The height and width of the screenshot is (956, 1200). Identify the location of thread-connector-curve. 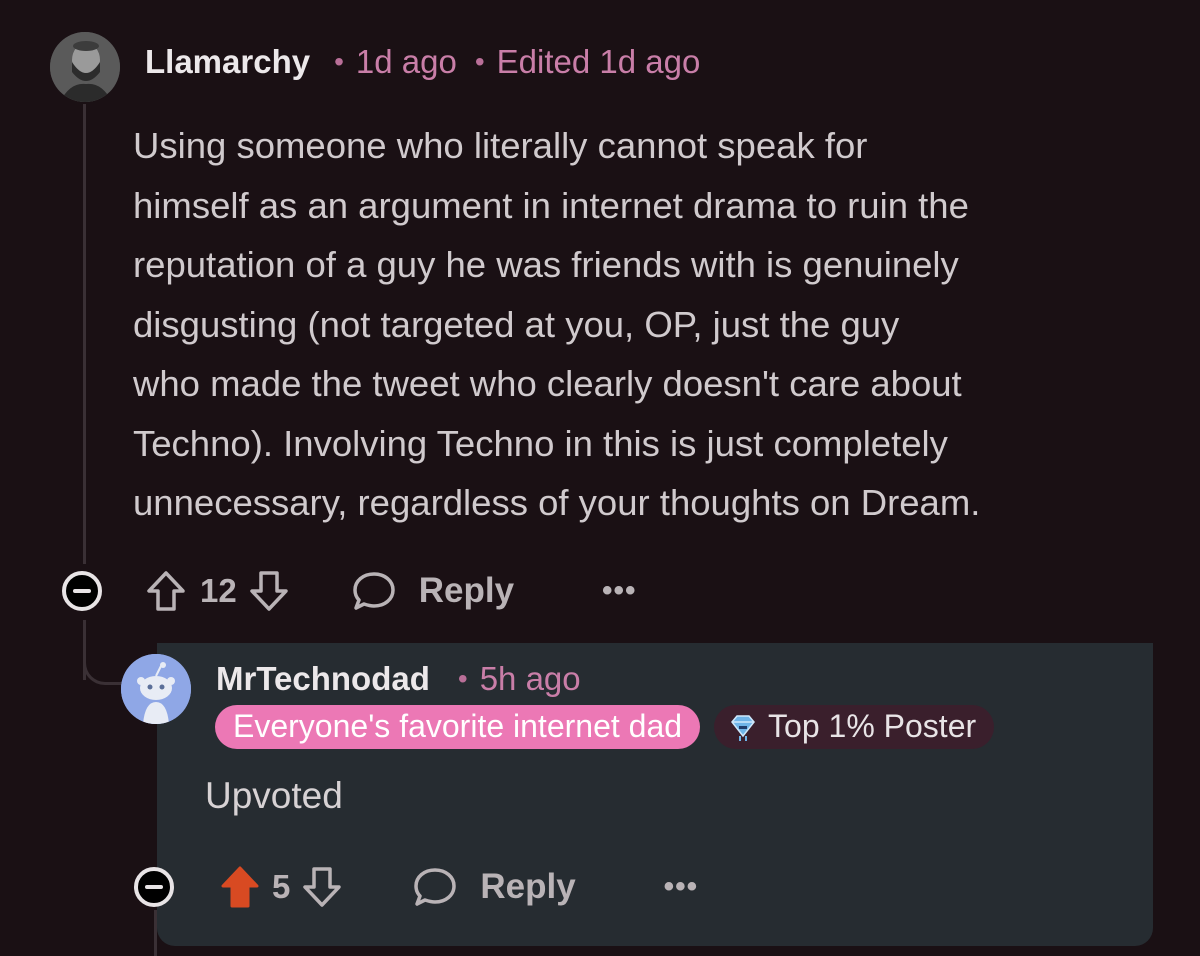
(103, 667).